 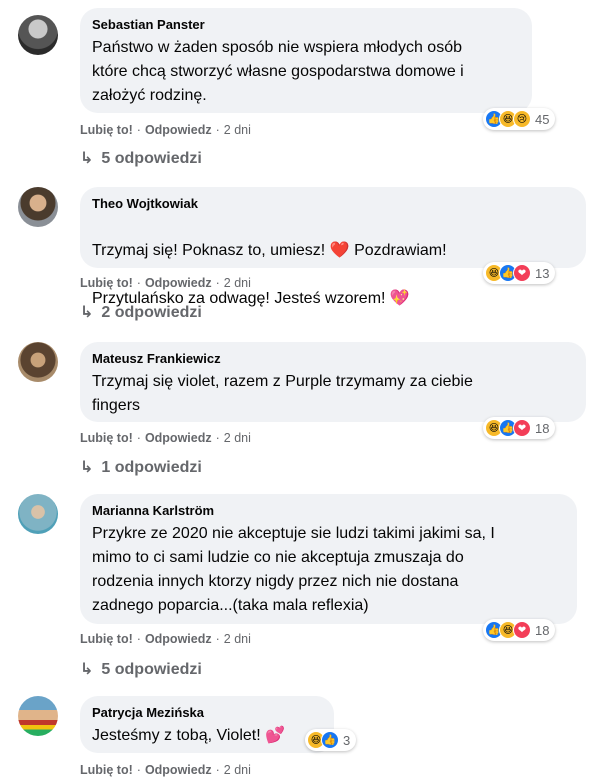 What do you see at coordinates (151, 312) in the screenshot?
I see `replies-count: 2 odpowiedzi` at bounding box center [151, 312].